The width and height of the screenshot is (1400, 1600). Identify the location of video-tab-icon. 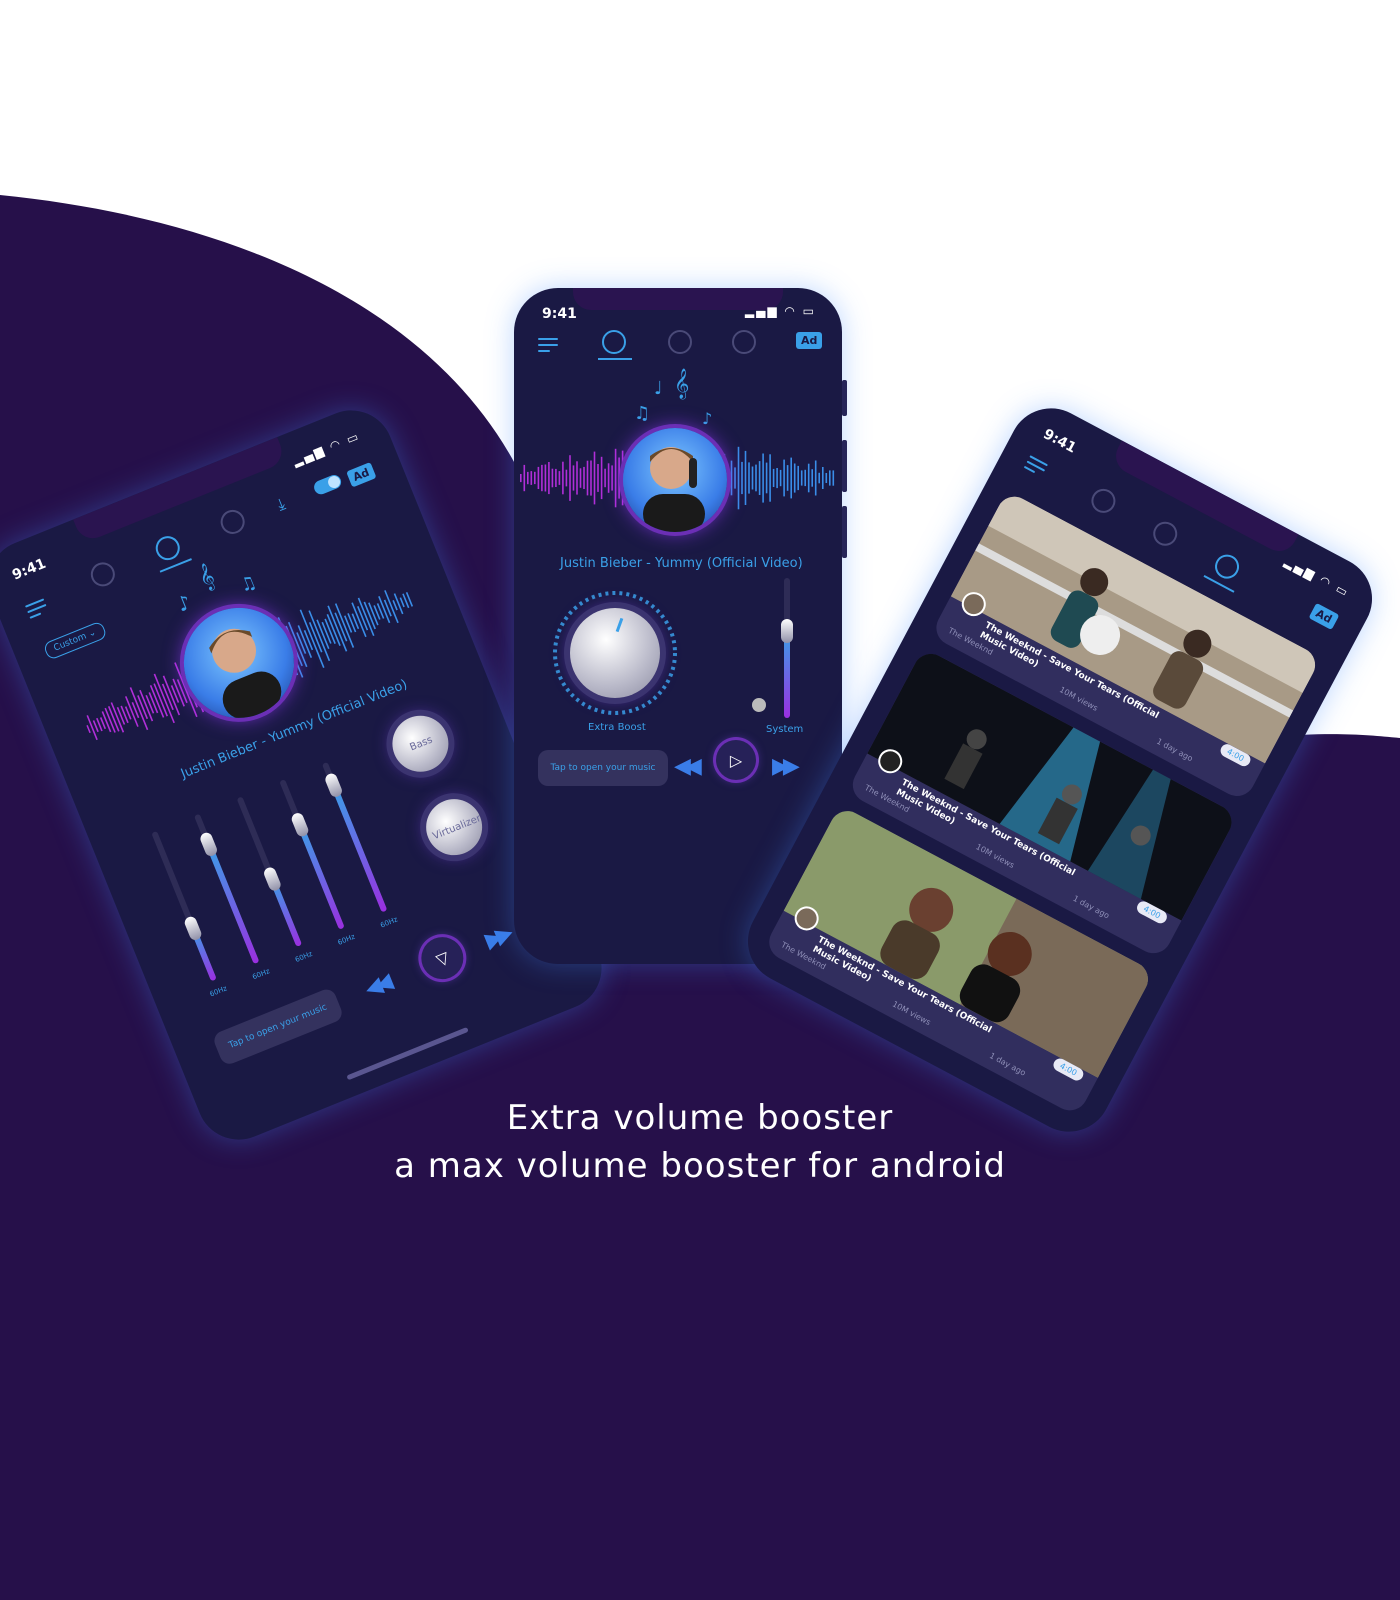
(1227, 566).